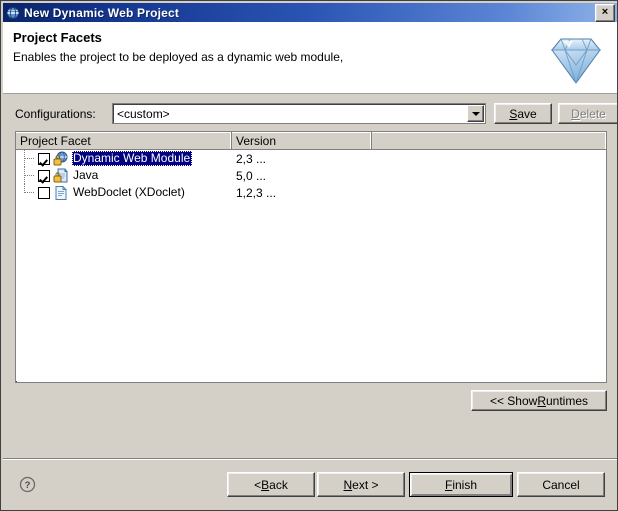 This screenshot has width=618, height=511. Describe the element at coordinates (124, 175) in the screenshot. I see `facet-name-cell: Java` at that location.